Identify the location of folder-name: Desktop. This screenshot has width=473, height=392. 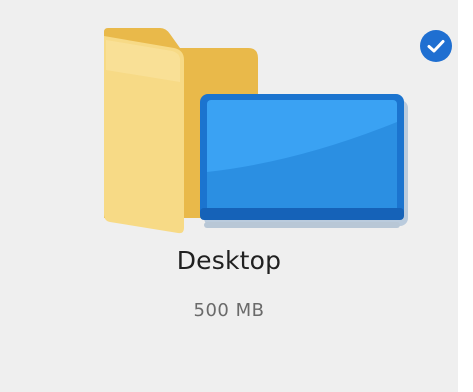
(229, 260).